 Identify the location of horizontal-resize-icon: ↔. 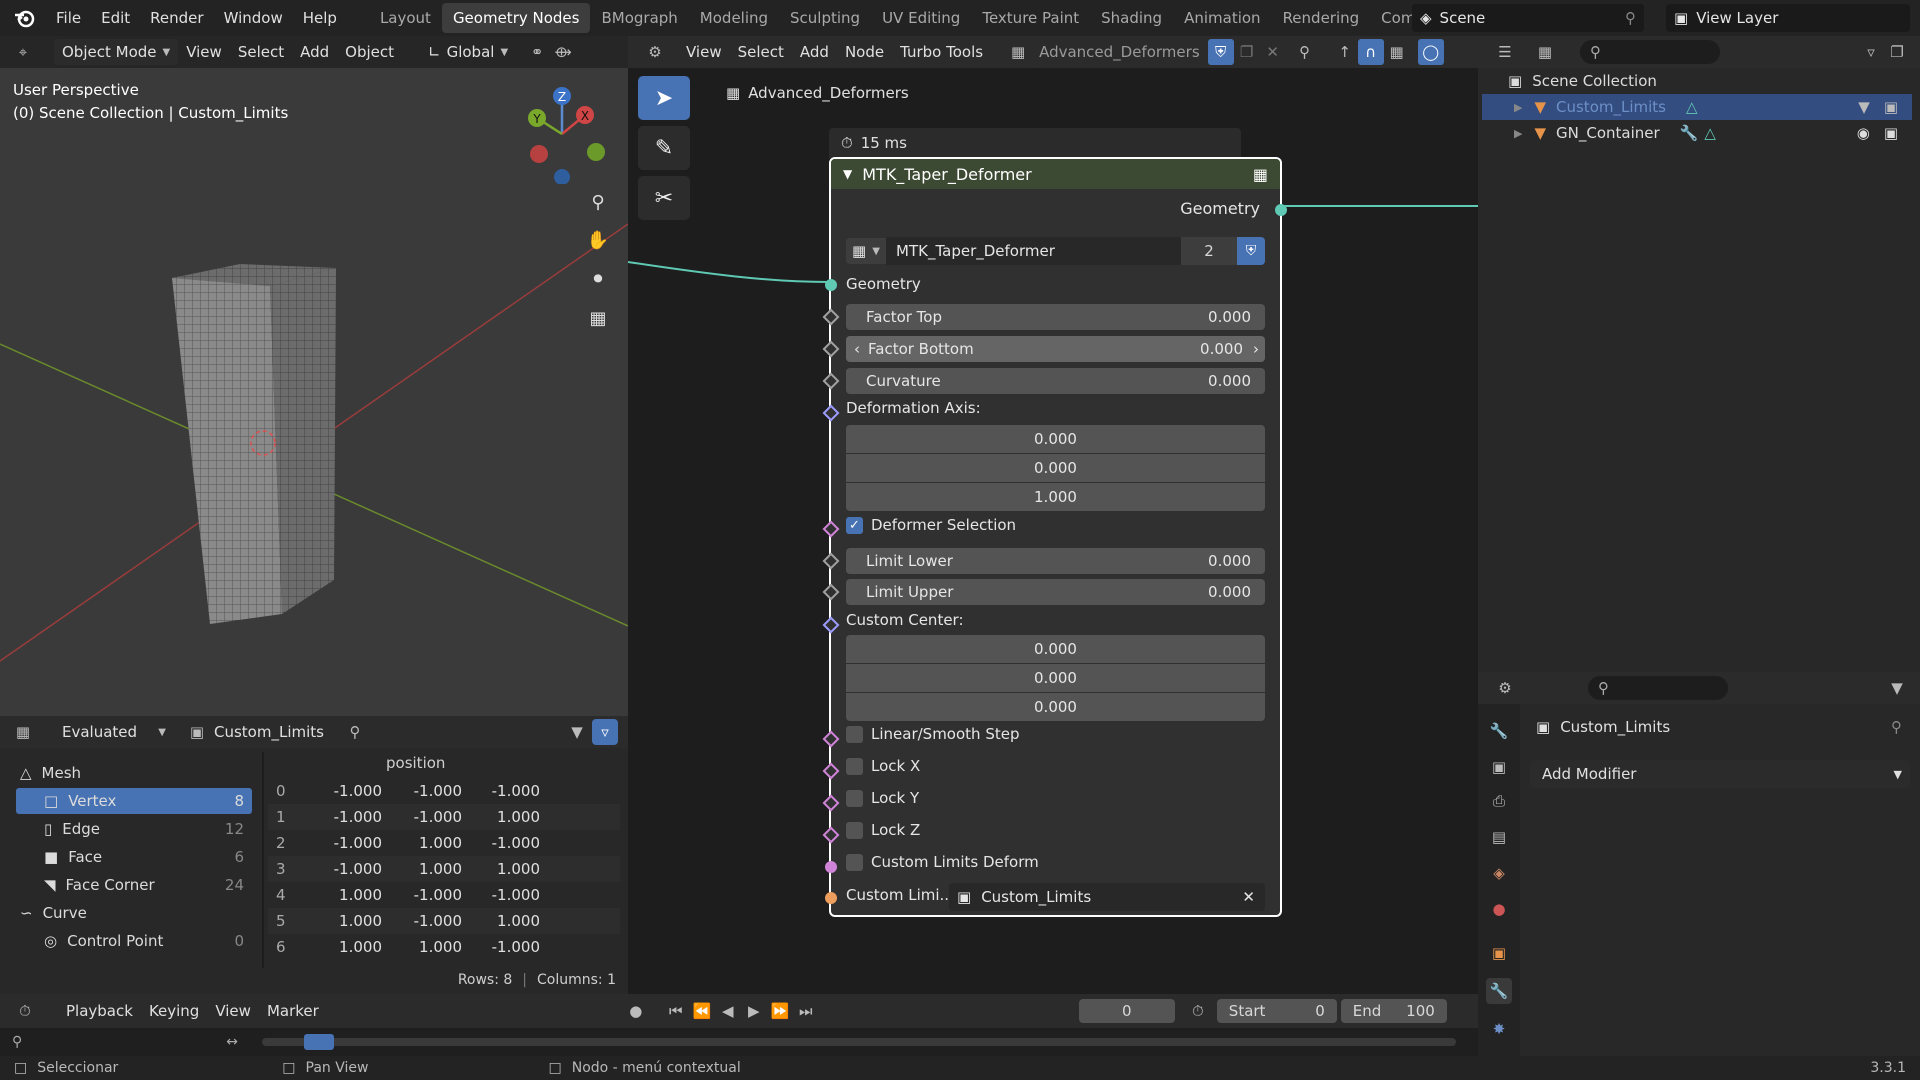
(232, 1042).